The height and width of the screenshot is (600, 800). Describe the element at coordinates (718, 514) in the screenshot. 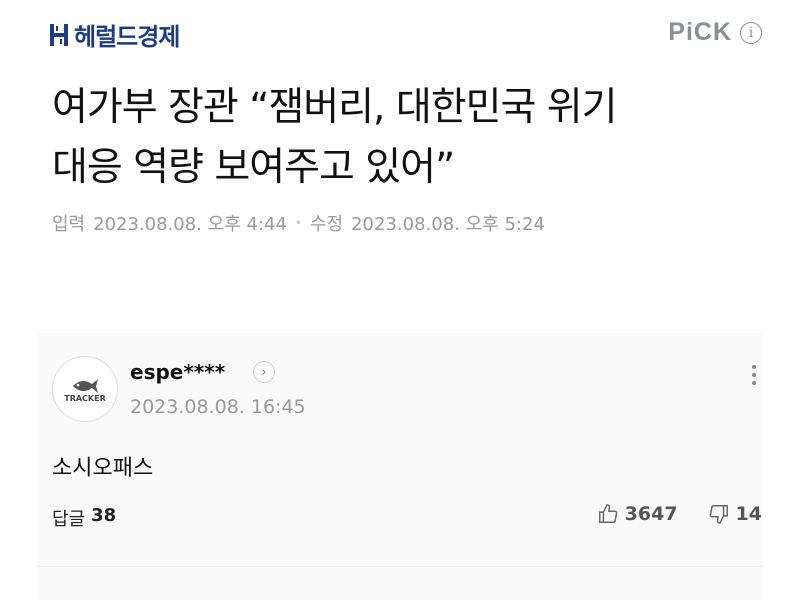

I see `thumbs-down-icon` at that location.